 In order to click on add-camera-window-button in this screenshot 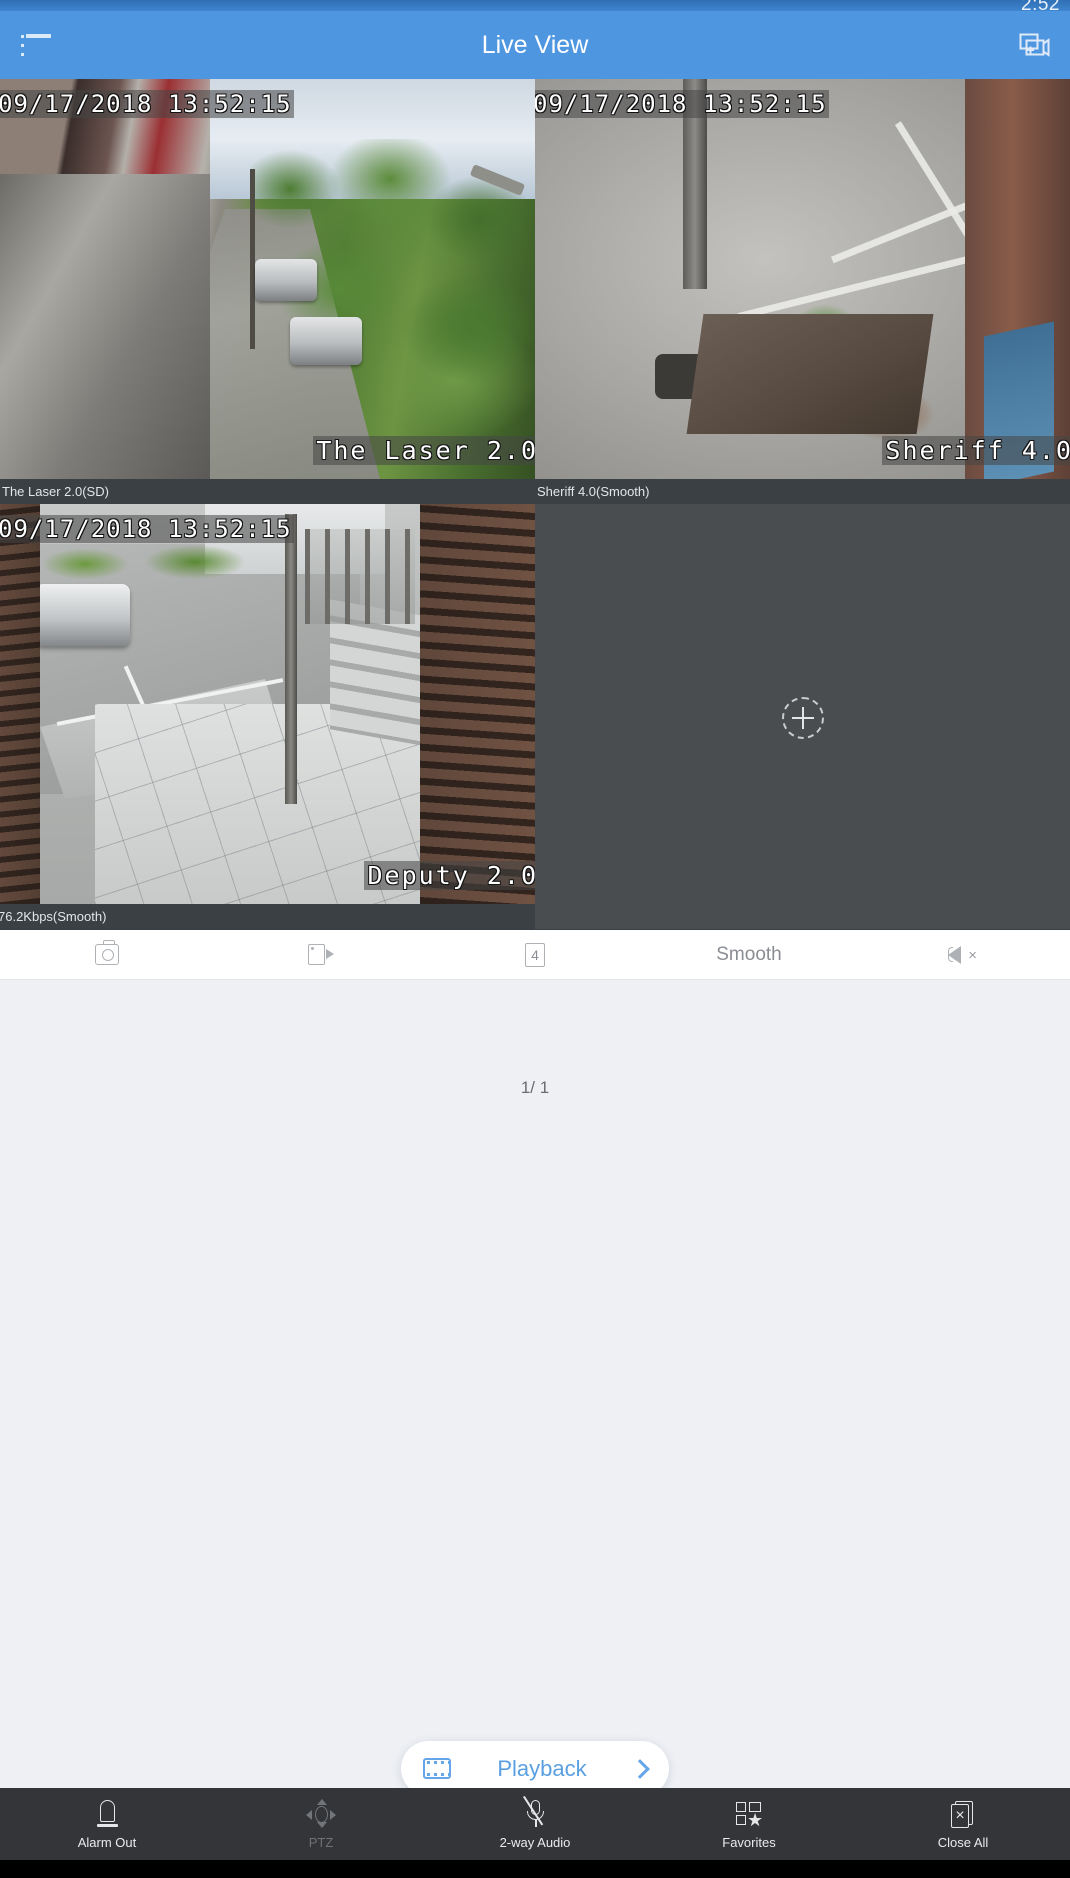, I will do `click(1034, 45)`.